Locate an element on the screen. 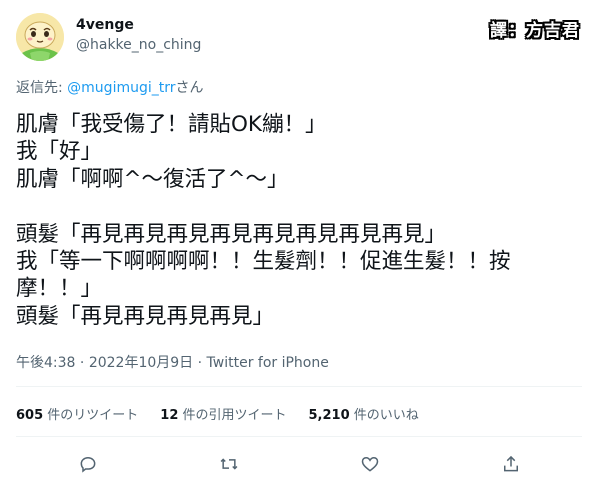  quotes-stat: 12 件の引用ツイート is located at coordinates (223, 413).